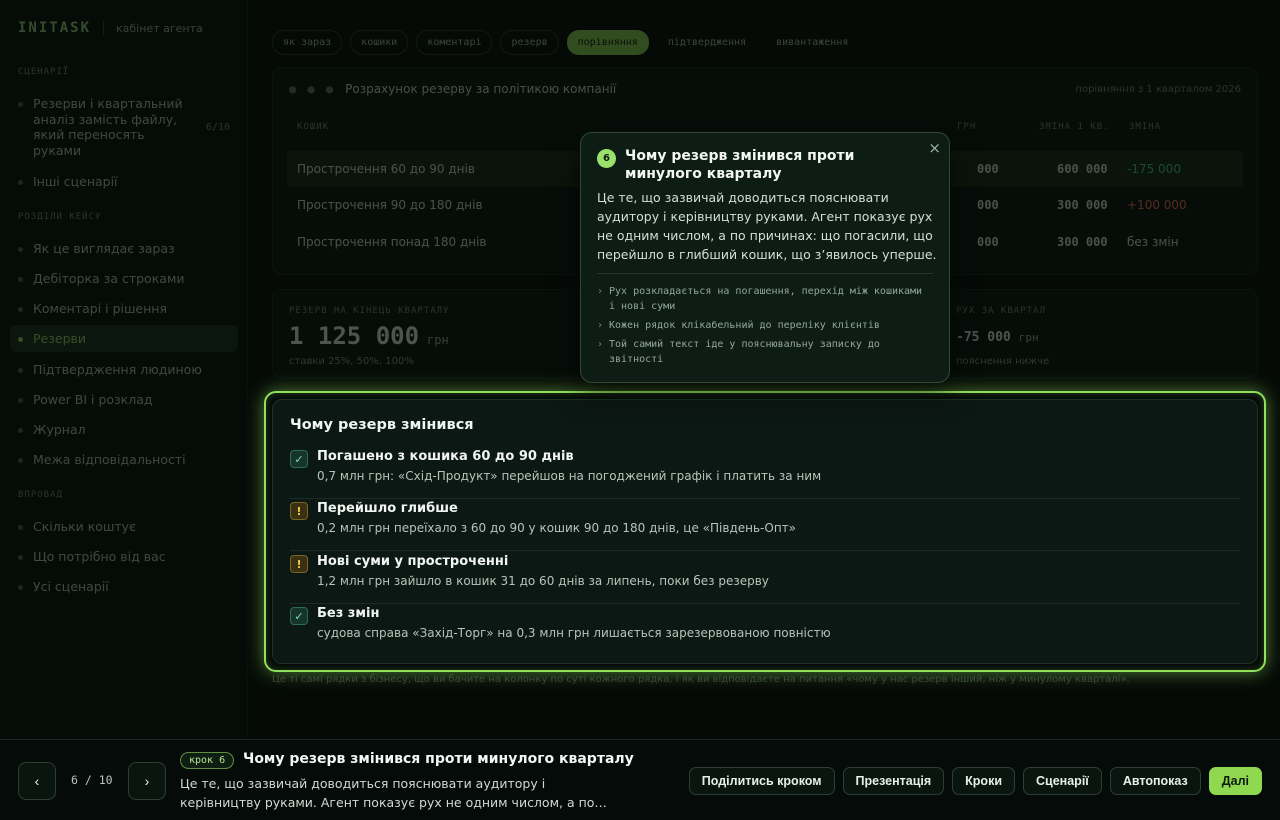 The image size is (1280, 820). What do you see at coordinates (84, 526) in the screenshot?
I see `sidebar-item-label: Скільки коштує` at bounding box center [84, 526].